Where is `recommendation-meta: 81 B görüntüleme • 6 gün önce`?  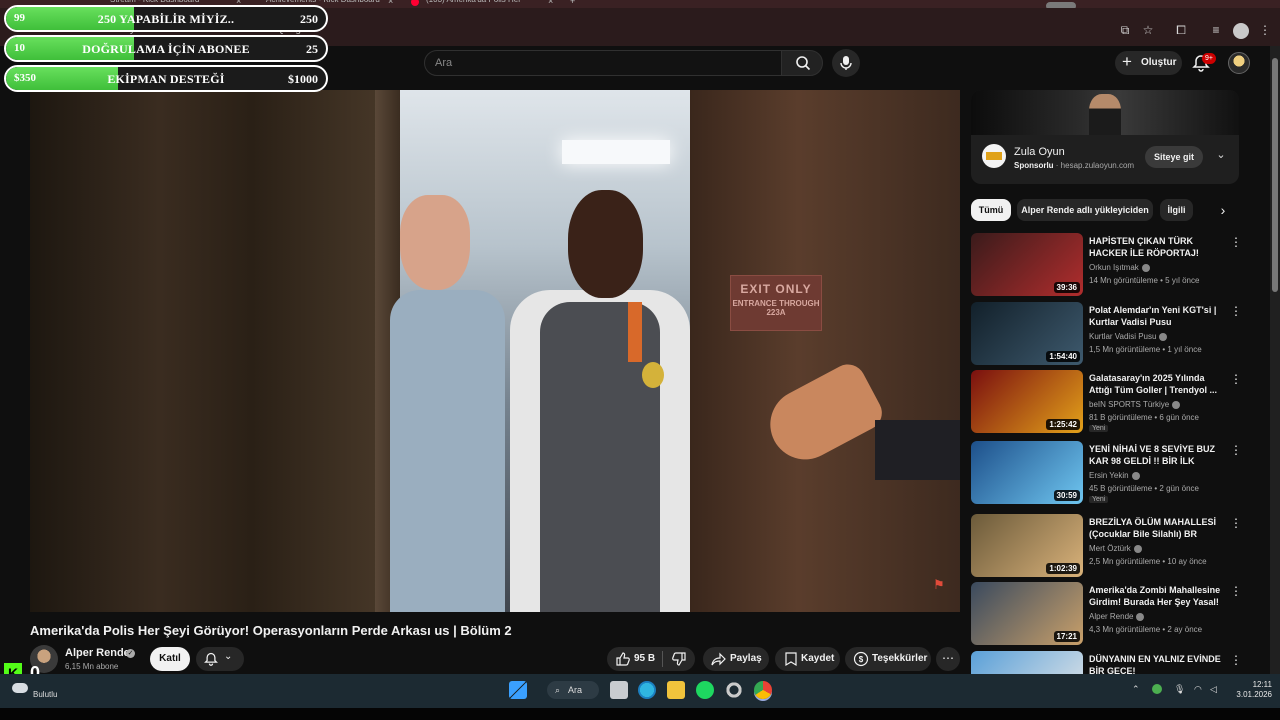
recommendation-meta: 81 B görüntüleme • 6 gün önce is located at coordinates (1144, 417).